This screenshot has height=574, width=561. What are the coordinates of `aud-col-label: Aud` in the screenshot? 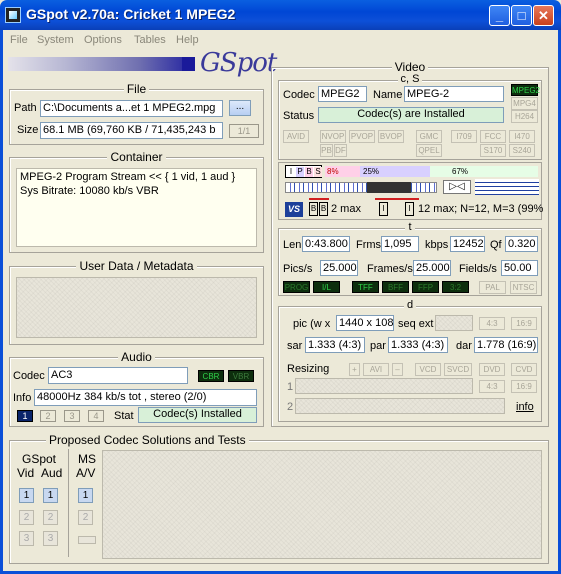 It's located at (52, 473).